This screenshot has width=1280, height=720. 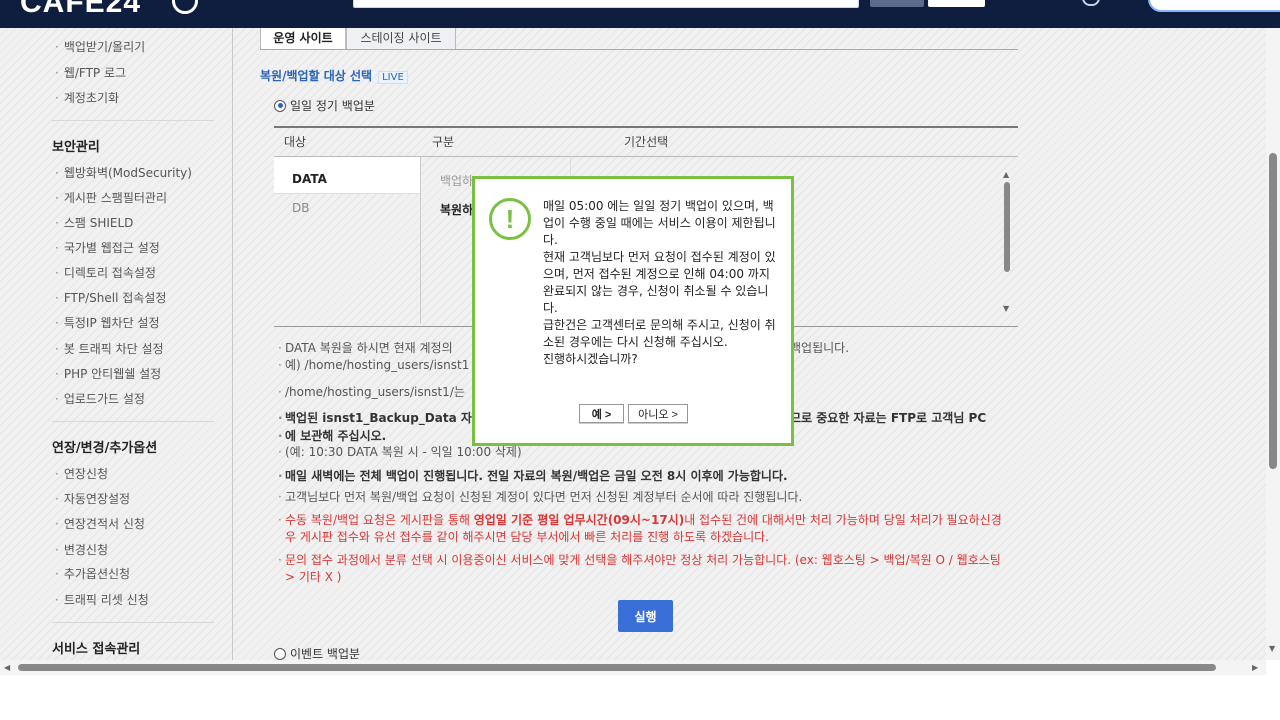 I want to click on radio-daily-backup: 일일 정기 백업분, so click(x=324, y=105).